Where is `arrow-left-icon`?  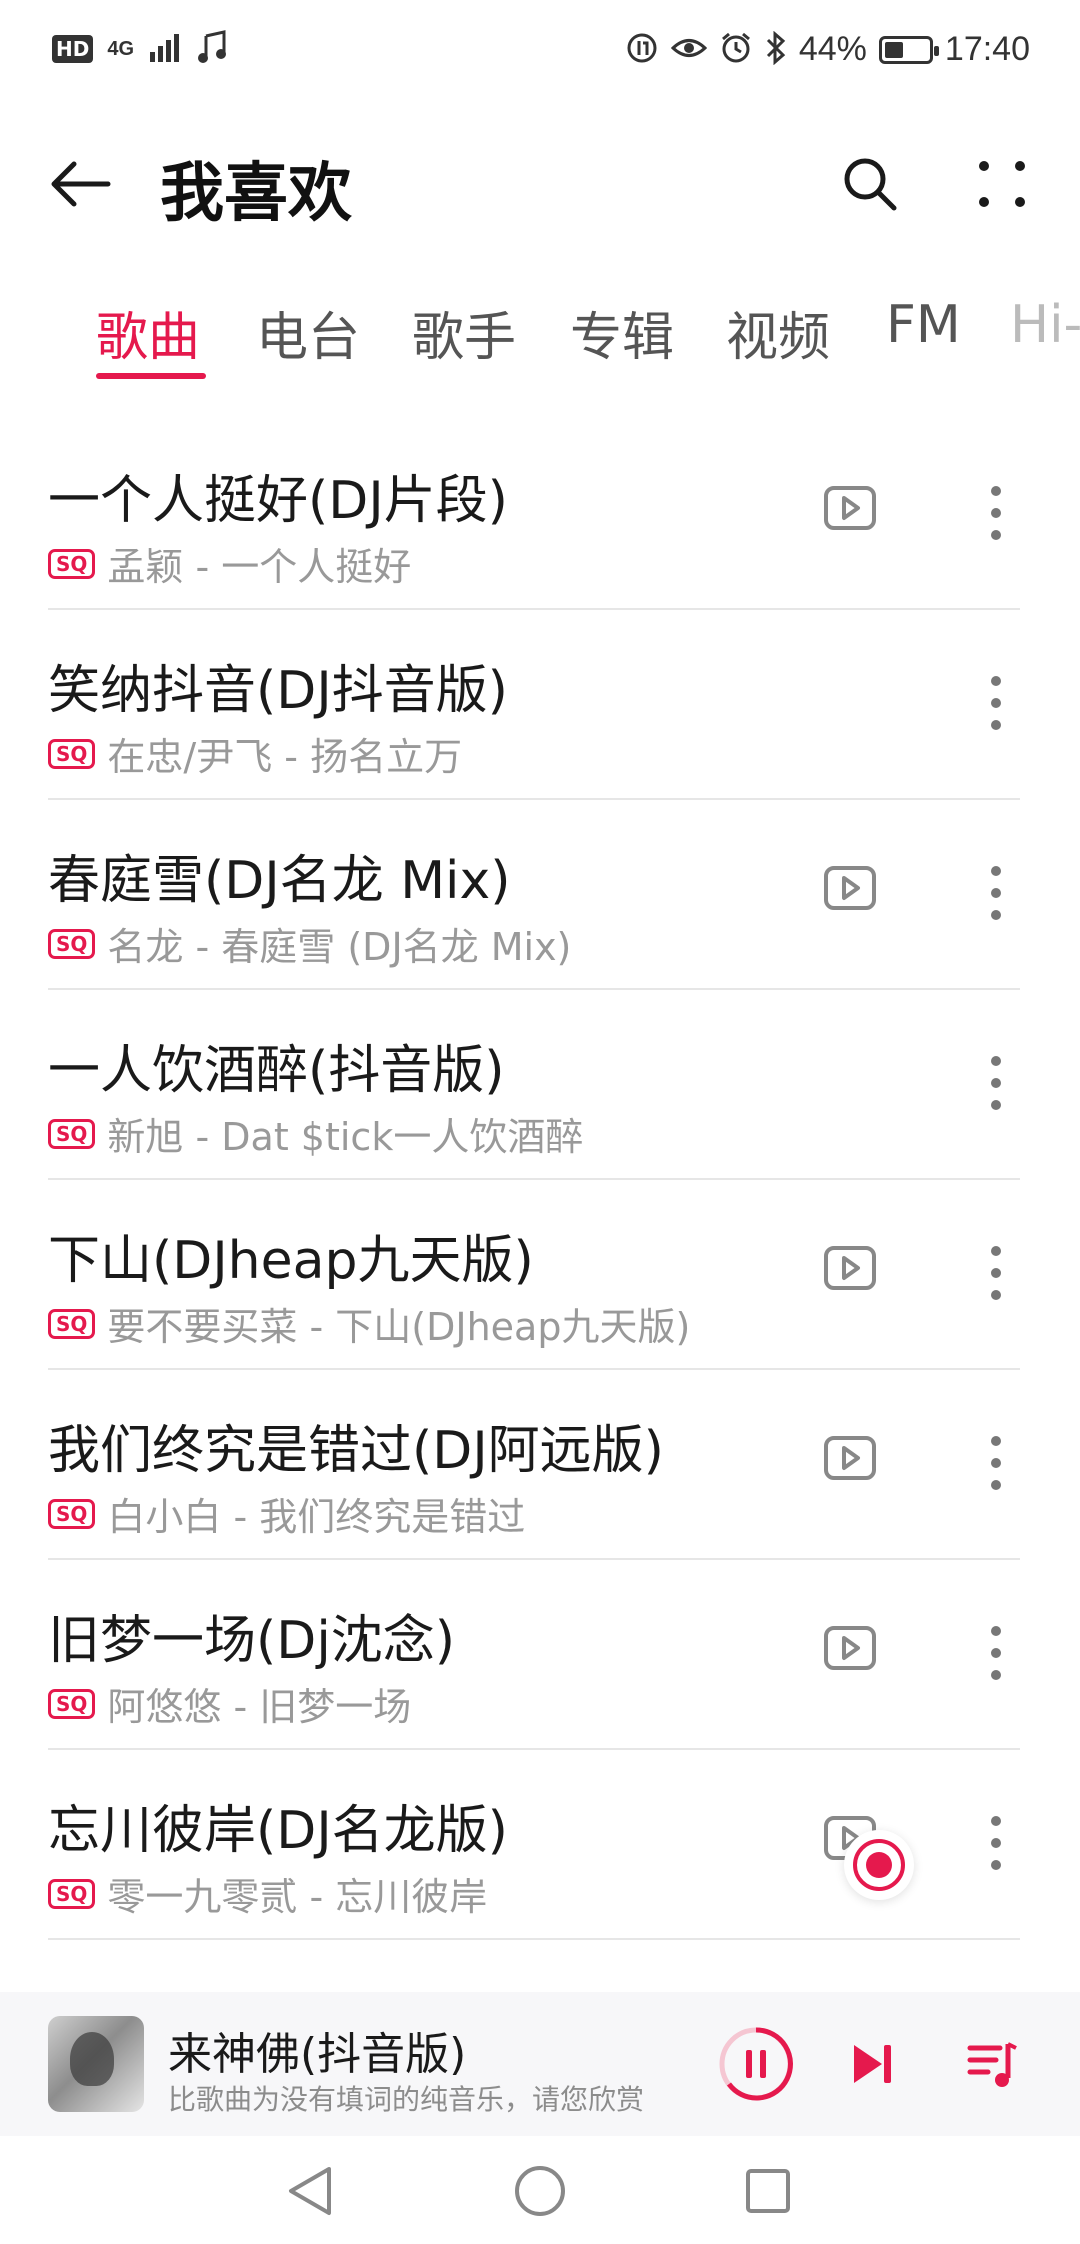 arrow-left-icon is located at coordinates (81, 184).